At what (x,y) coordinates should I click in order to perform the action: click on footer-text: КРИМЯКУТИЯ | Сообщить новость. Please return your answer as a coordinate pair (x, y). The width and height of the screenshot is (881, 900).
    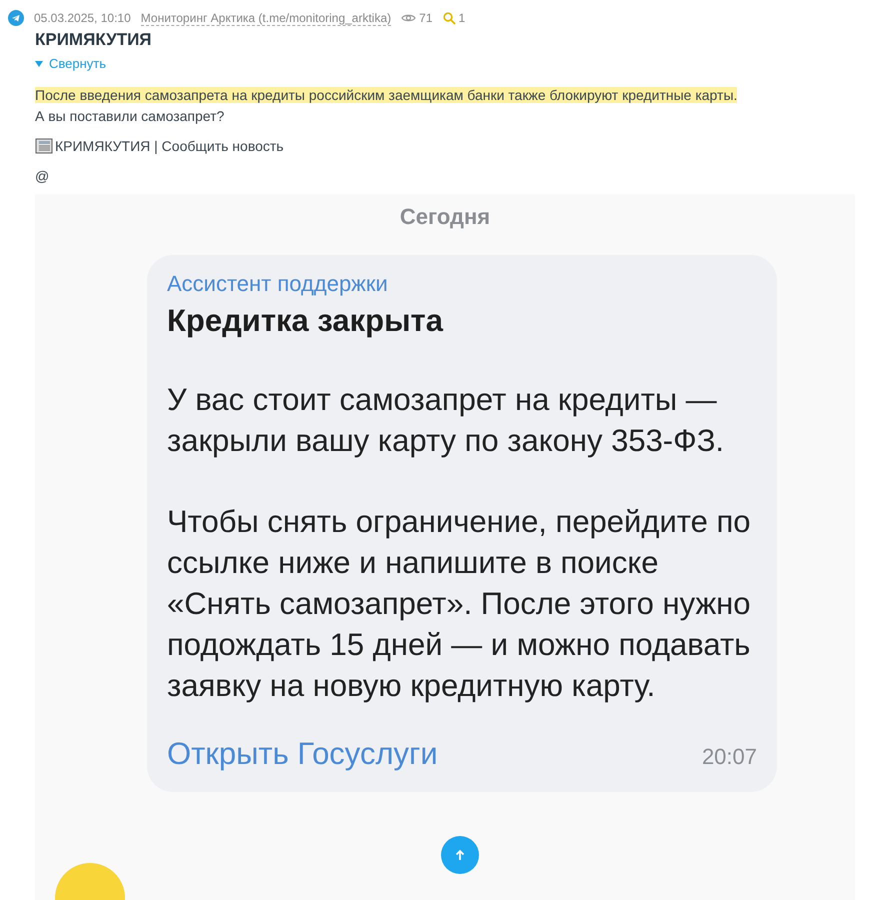
    Looking at the image, I should click on (169, 146).